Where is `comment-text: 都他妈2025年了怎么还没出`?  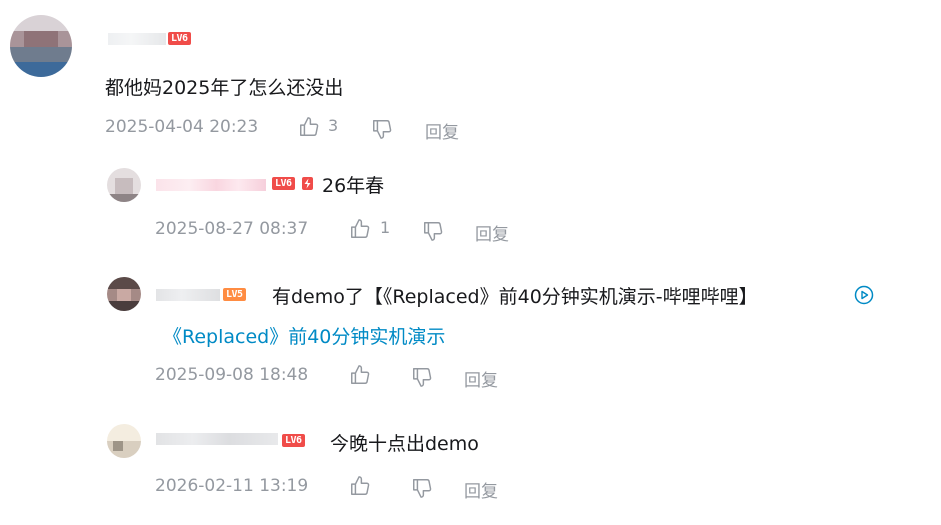
comment-text: 都他妈2025年了怎么还没出 is located at coordinates (224, 88).